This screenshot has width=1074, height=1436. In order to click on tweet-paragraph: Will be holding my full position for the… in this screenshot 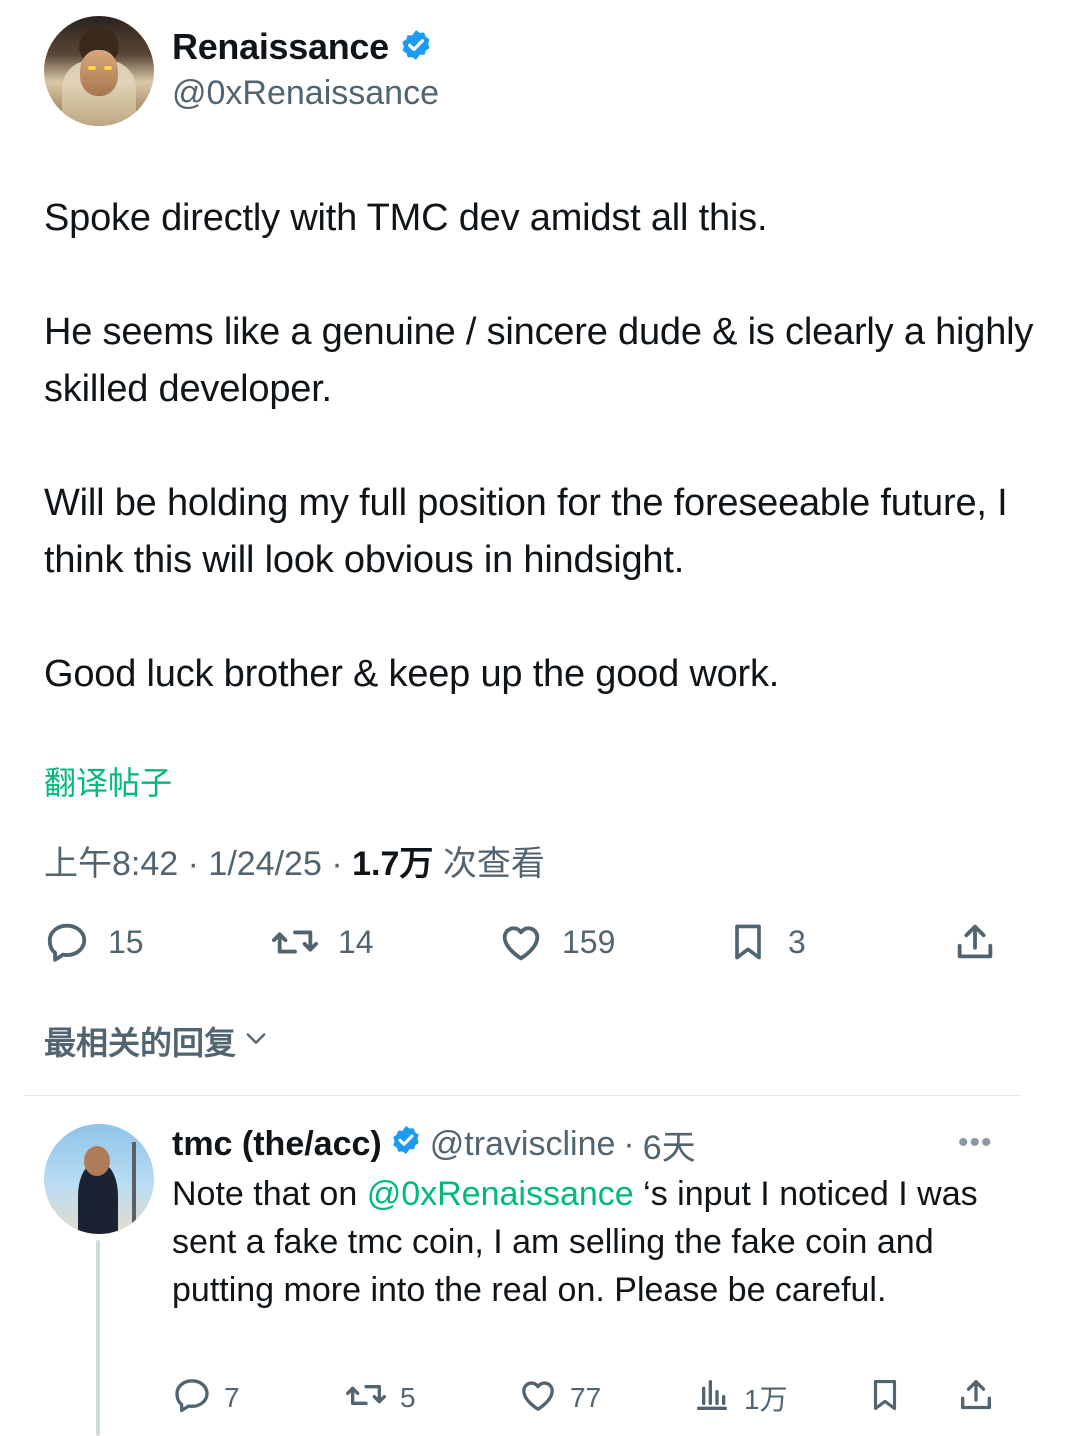, I will do `click(526, 531)`.